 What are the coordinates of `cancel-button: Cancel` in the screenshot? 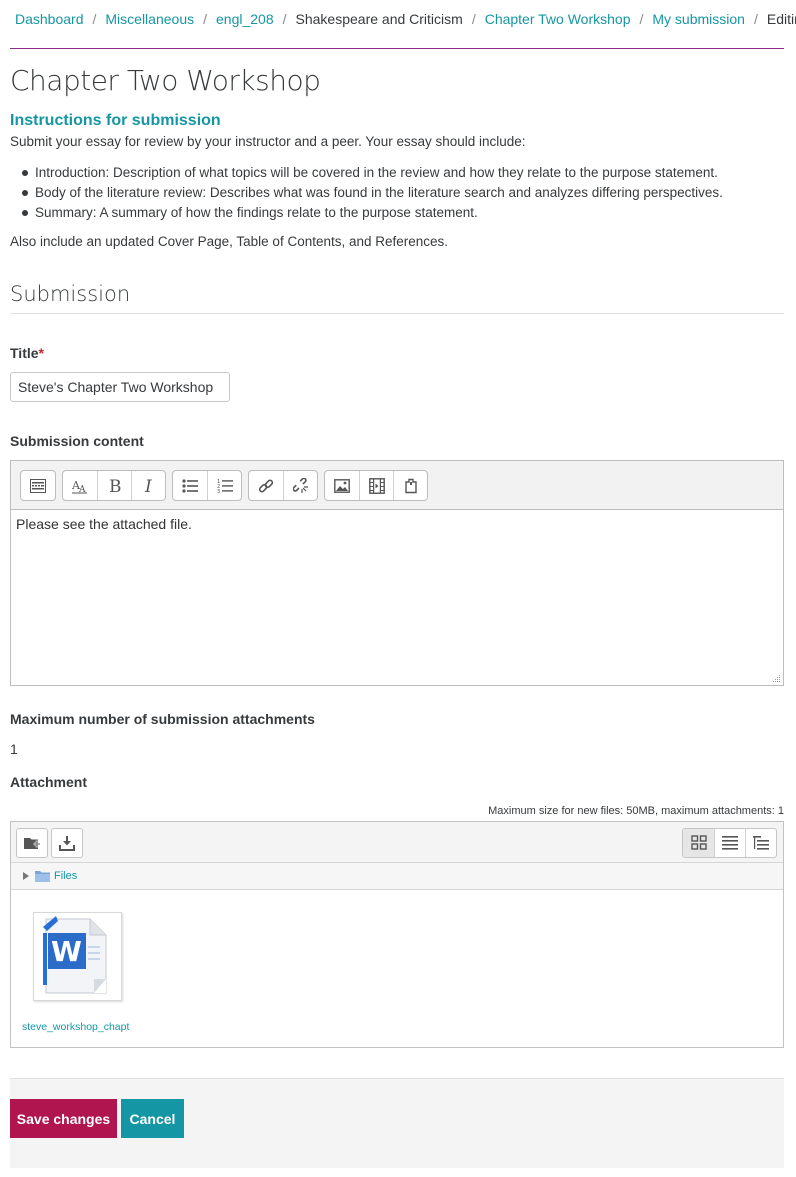 It's located at (152, 1118).